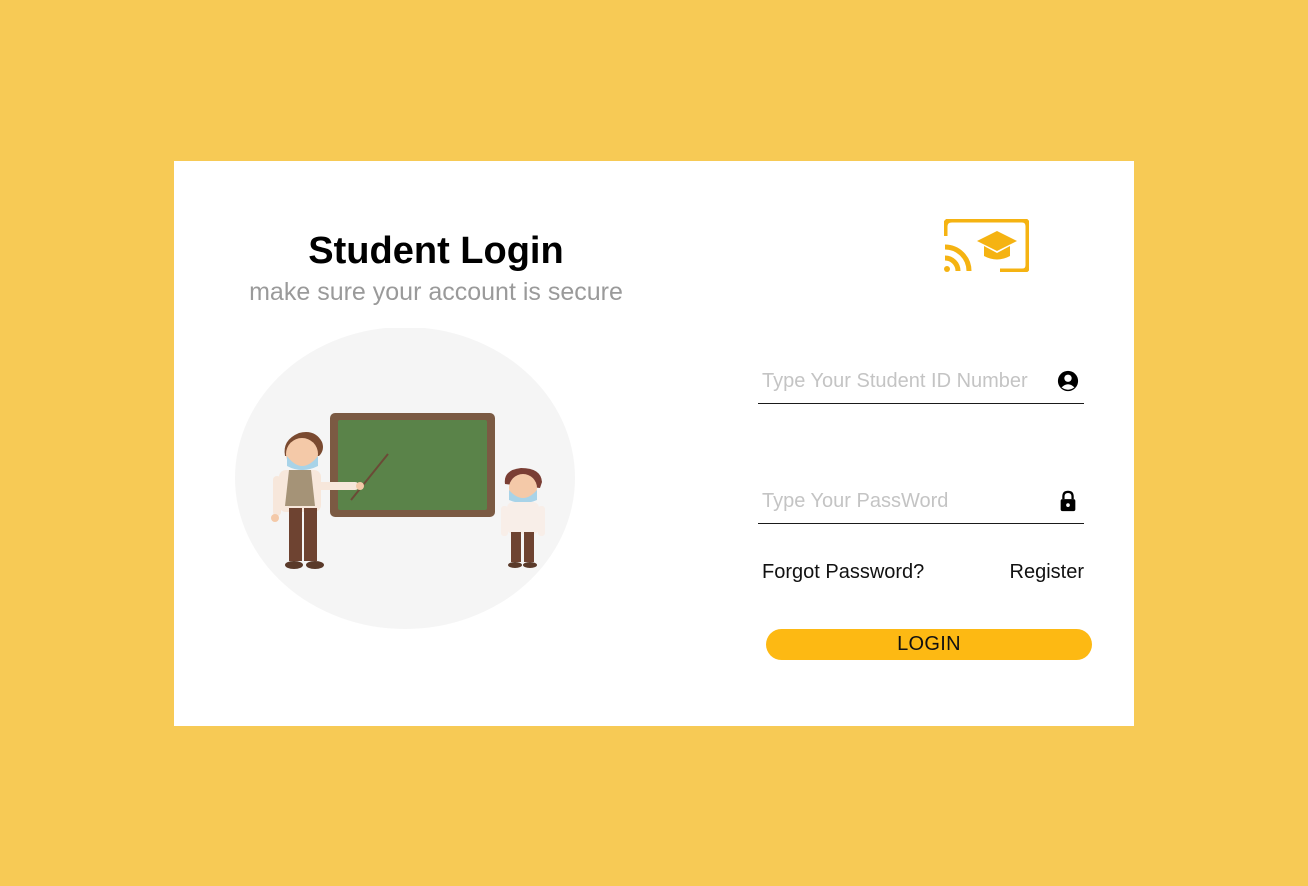  What do you see at coordinates (843, 572) in the screenshot?
I see `forgot-password-link: Forgot Password?` at bounding box center [843, 572].